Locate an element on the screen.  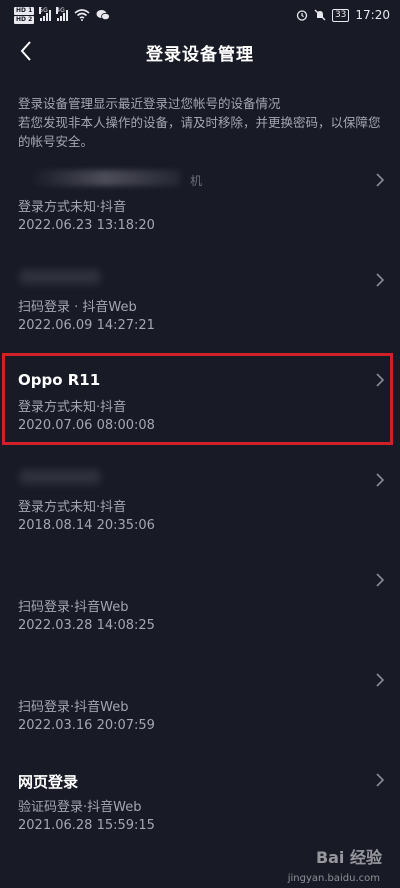
device-name: 网页登录 is located at coordinates (48, 782).